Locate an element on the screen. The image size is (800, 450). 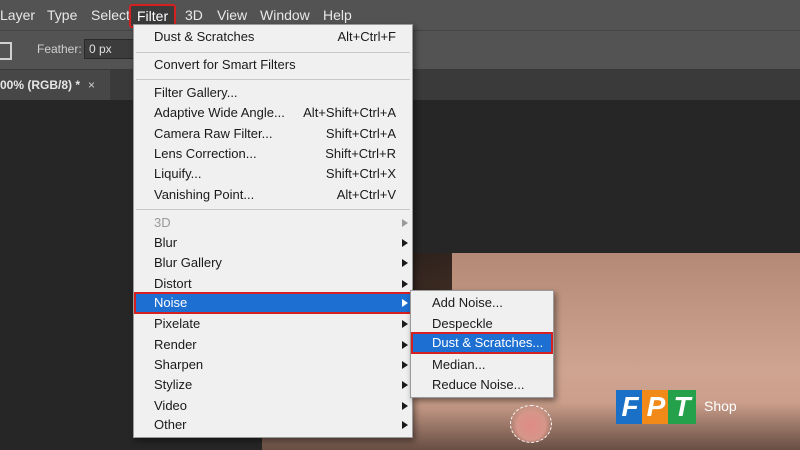
menu-item-shortcut: Alt+Ctrl+V is located at coordinates (366, 194).